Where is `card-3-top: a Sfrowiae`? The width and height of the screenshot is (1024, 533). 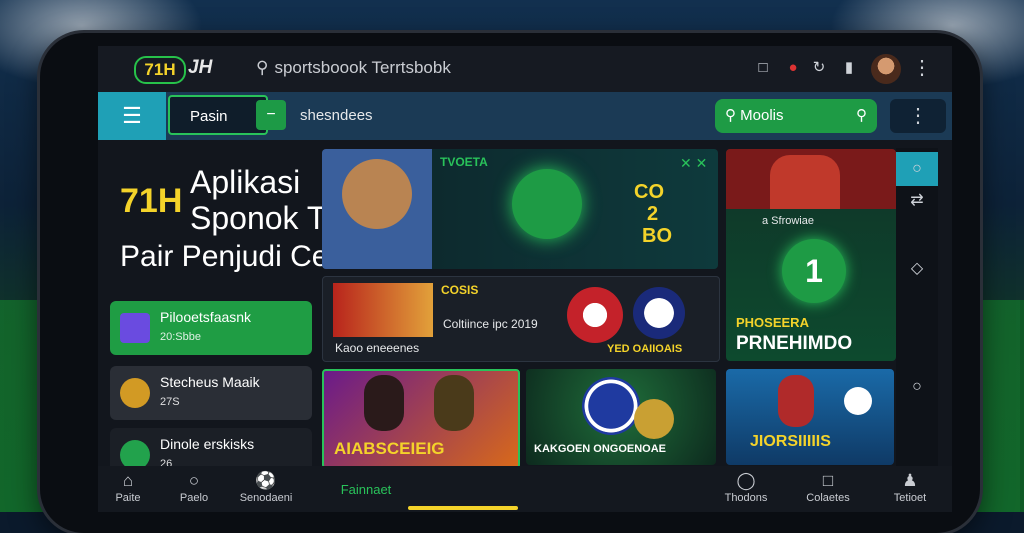
card-3-top: a Sfrowiae is located at coordinates (788, 221).